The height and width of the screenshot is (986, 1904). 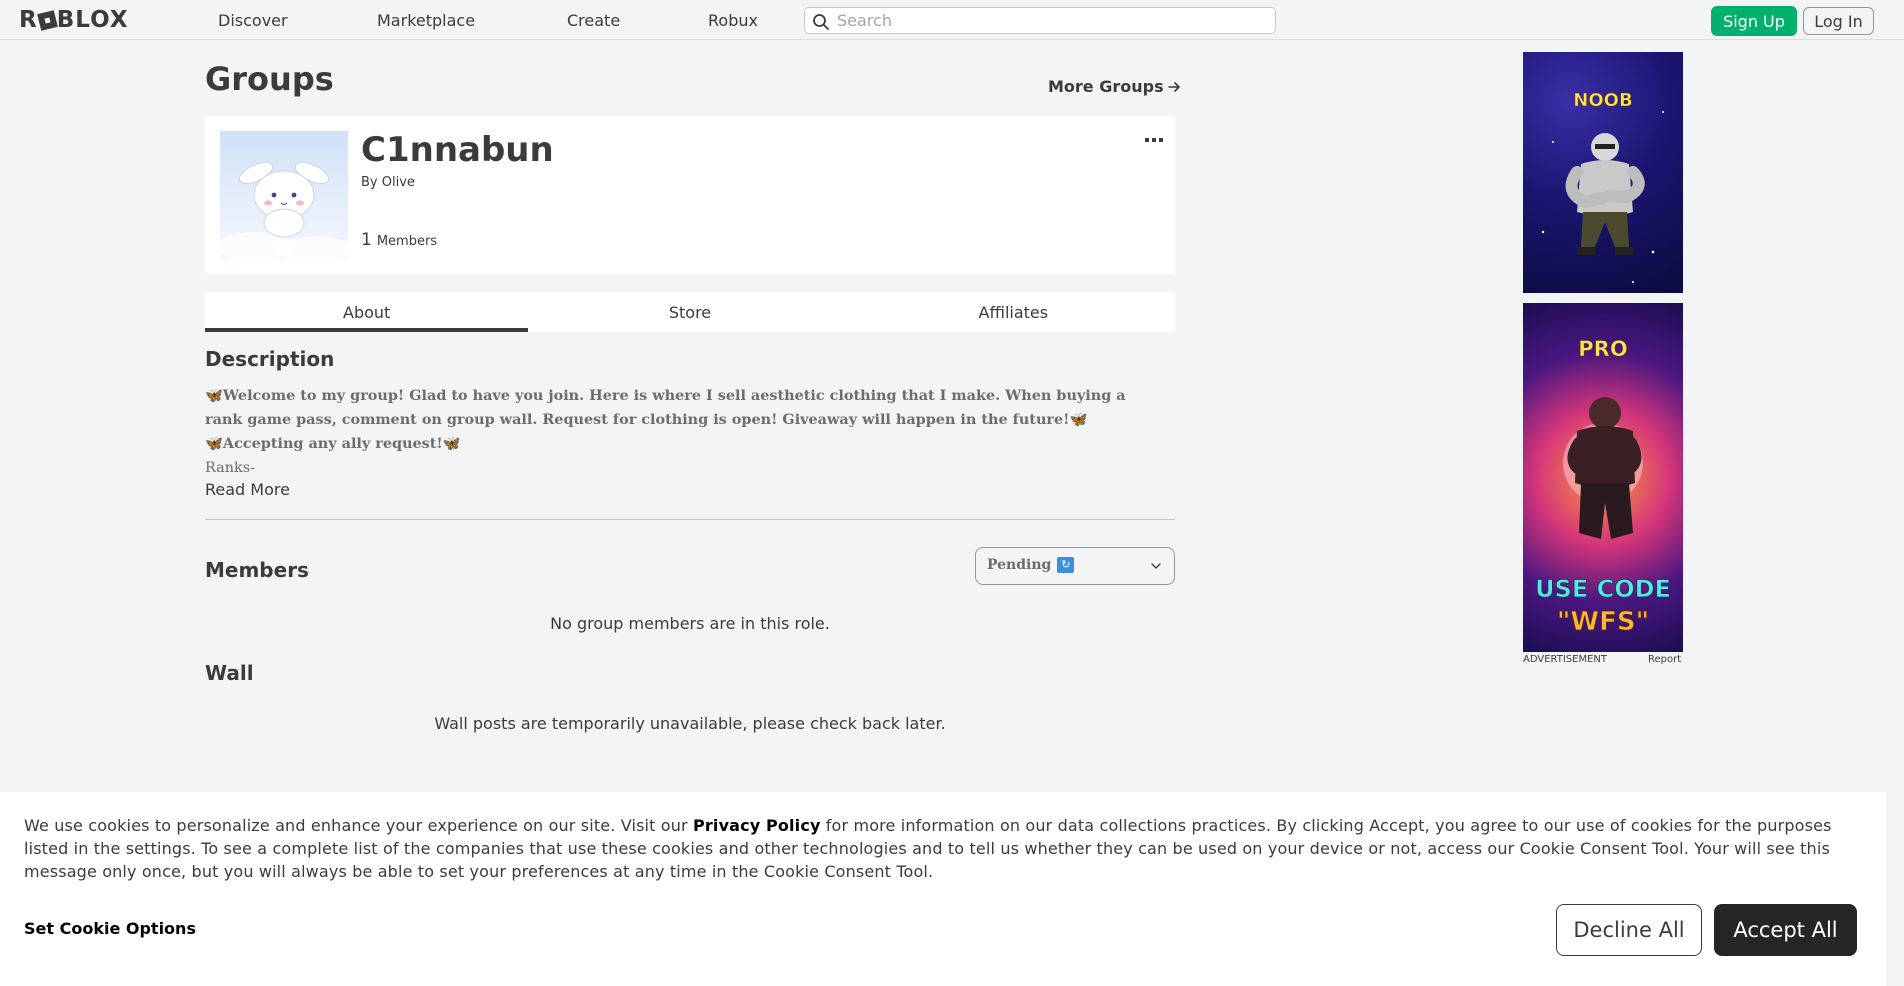 I want to click on nav-create: Create, so click(x=593, y=20).